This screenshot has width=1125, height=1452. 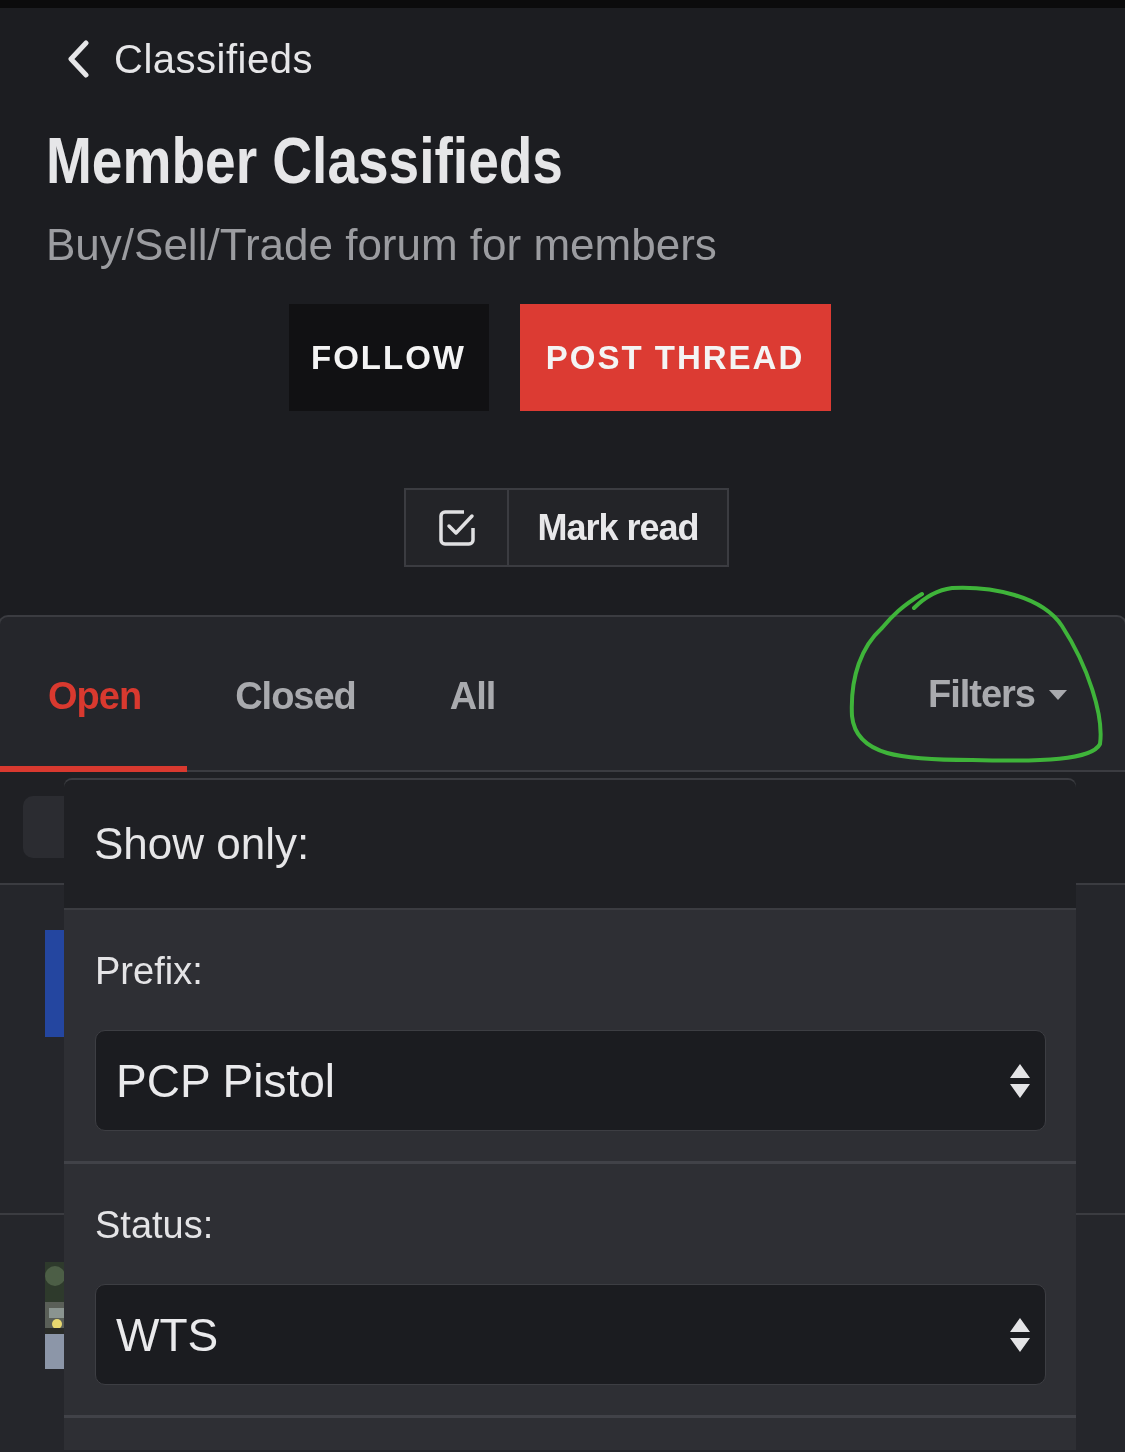 What do you see at coordinates (149, 971) in the screenshot?
I see `field-label: Prefix:` at bounding box center [149, 971].